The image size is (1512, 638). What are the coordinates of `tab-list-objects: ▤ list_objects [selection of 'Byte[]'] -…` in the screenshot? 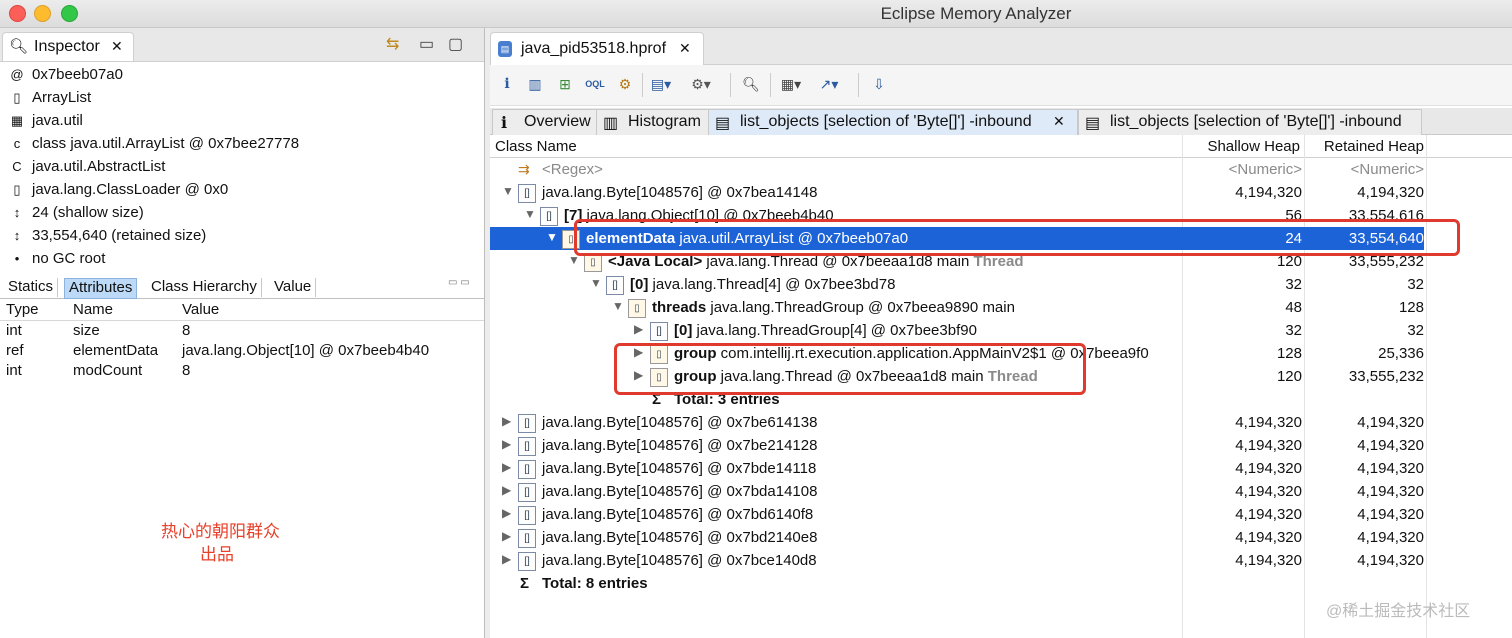 It's located at (1250, 122).